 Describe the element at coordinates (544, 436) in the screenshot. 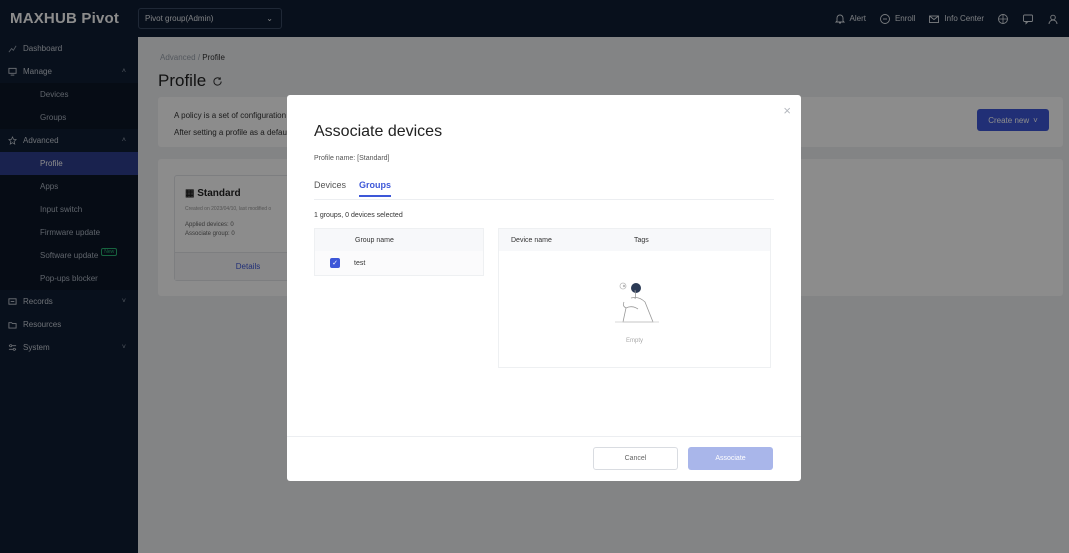

I see `footer-divider` at that location.